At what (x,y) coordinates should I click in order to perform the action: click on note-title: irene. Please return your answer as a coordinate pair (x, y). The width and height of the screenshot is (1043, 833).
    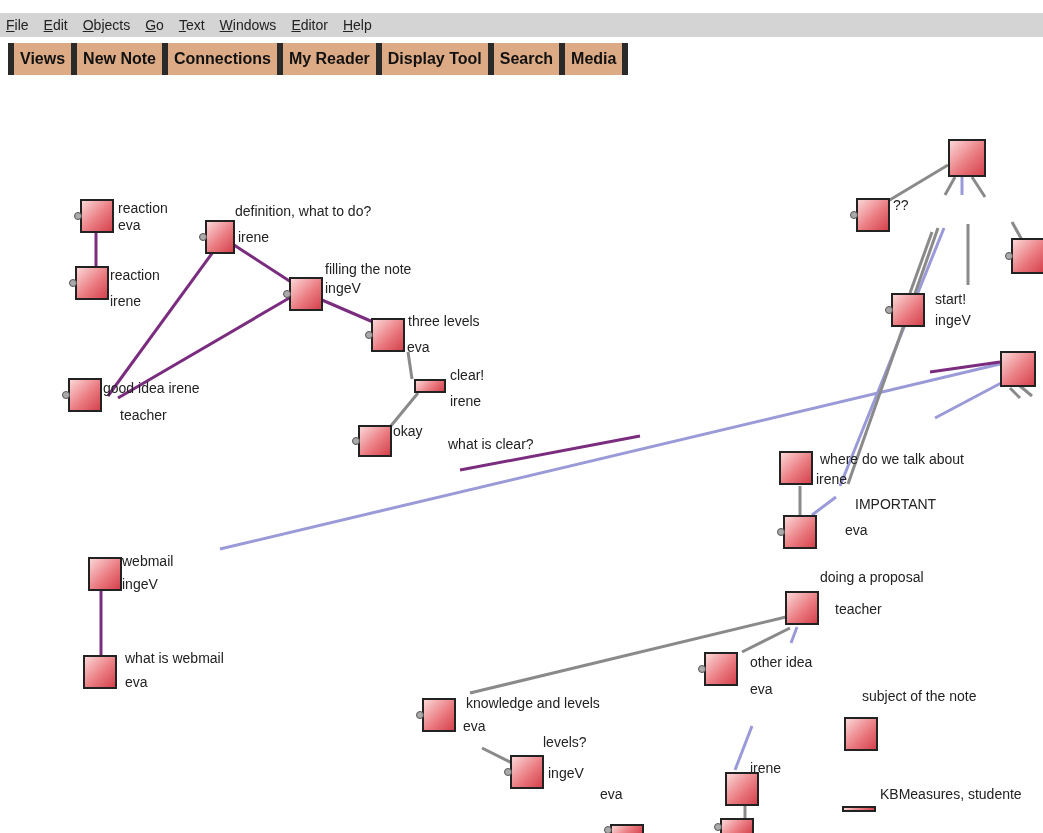
    Looking at the image, I should click on (766, 768).